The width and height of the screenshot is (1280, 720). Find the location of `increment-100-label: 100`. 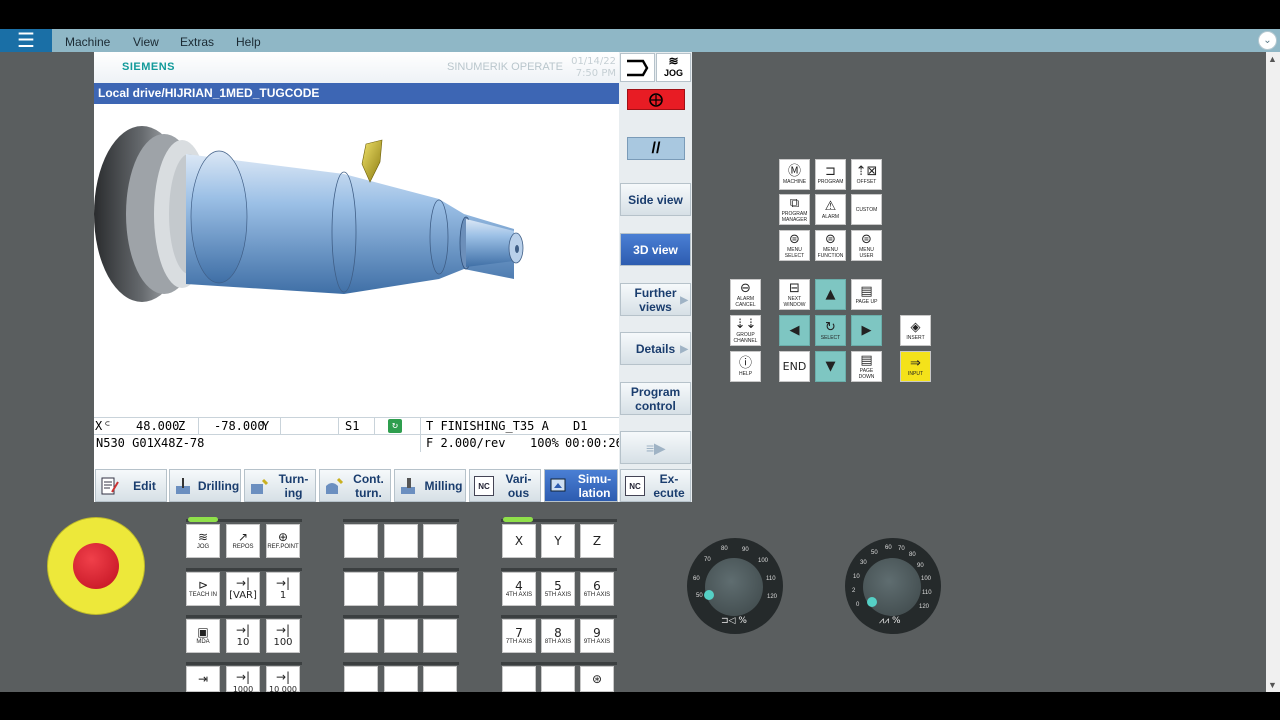

increment-100-label: 100 is located at coordinates (283, 642).